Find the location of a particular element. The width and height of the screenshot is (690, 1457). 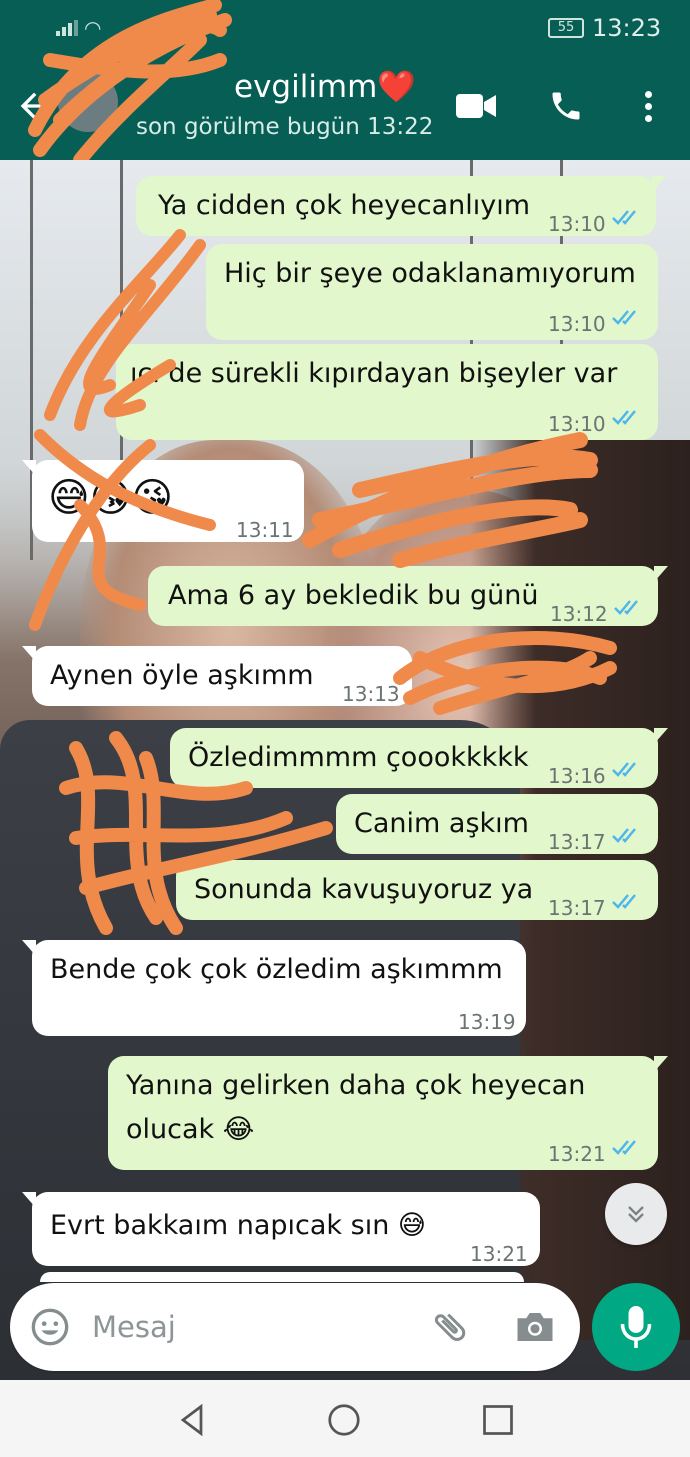

scroll-to-bottom-button is located at coordinates (636, 1214).